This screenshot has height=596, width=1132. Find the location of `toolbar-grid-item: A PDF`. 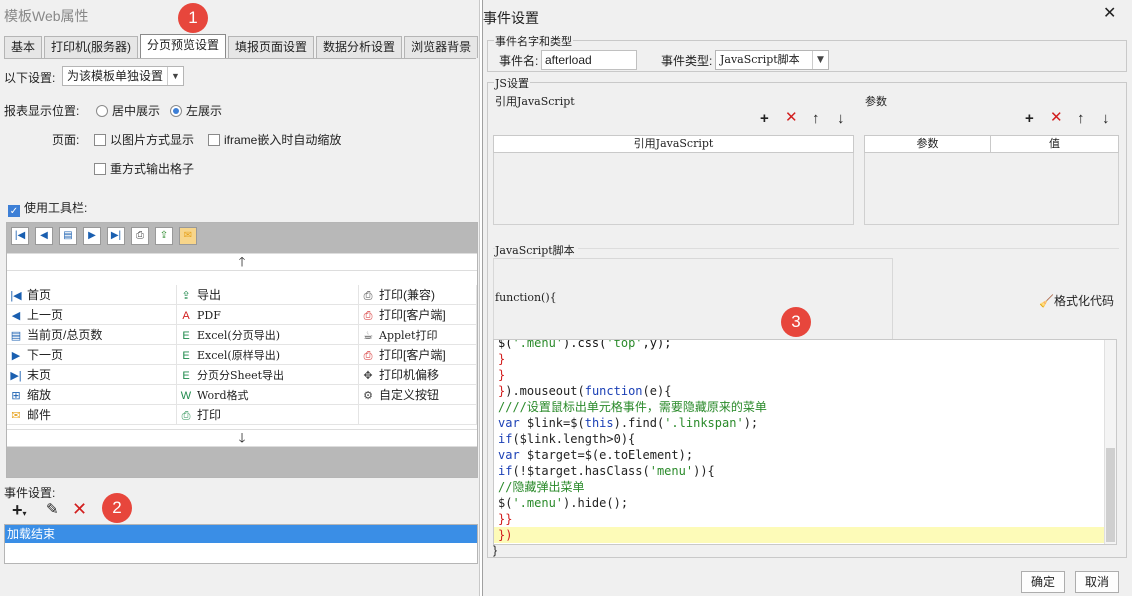

toolbar-grid-item: A PDF is located at coordinates (268, 315).